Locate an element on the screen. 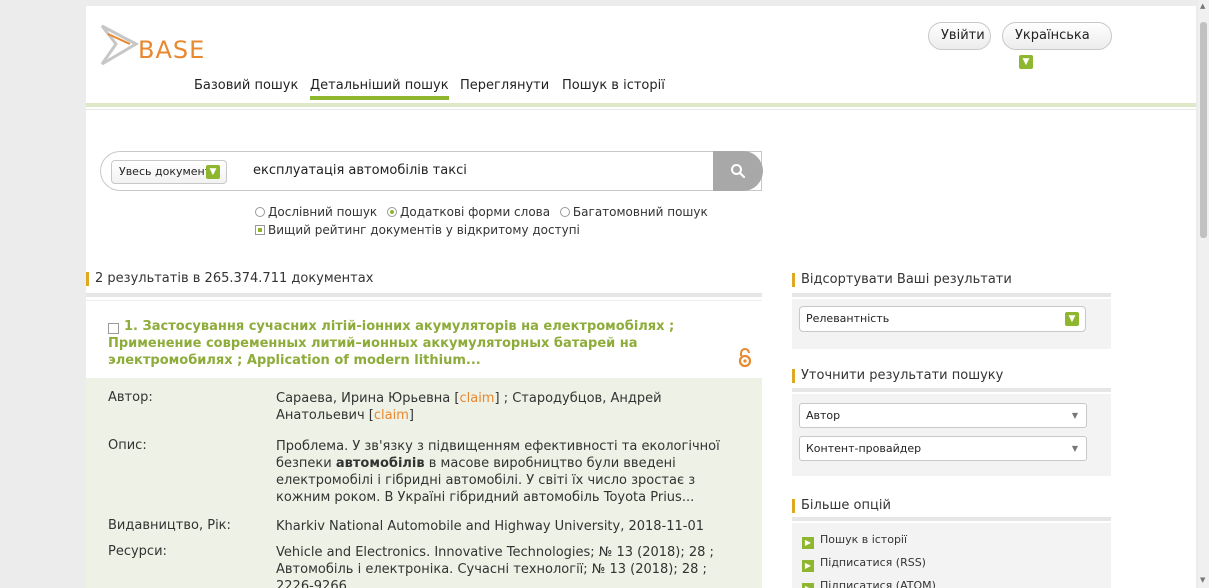  refine-heading: Уточнити результати пошуку is located at coordinates (897, 376).